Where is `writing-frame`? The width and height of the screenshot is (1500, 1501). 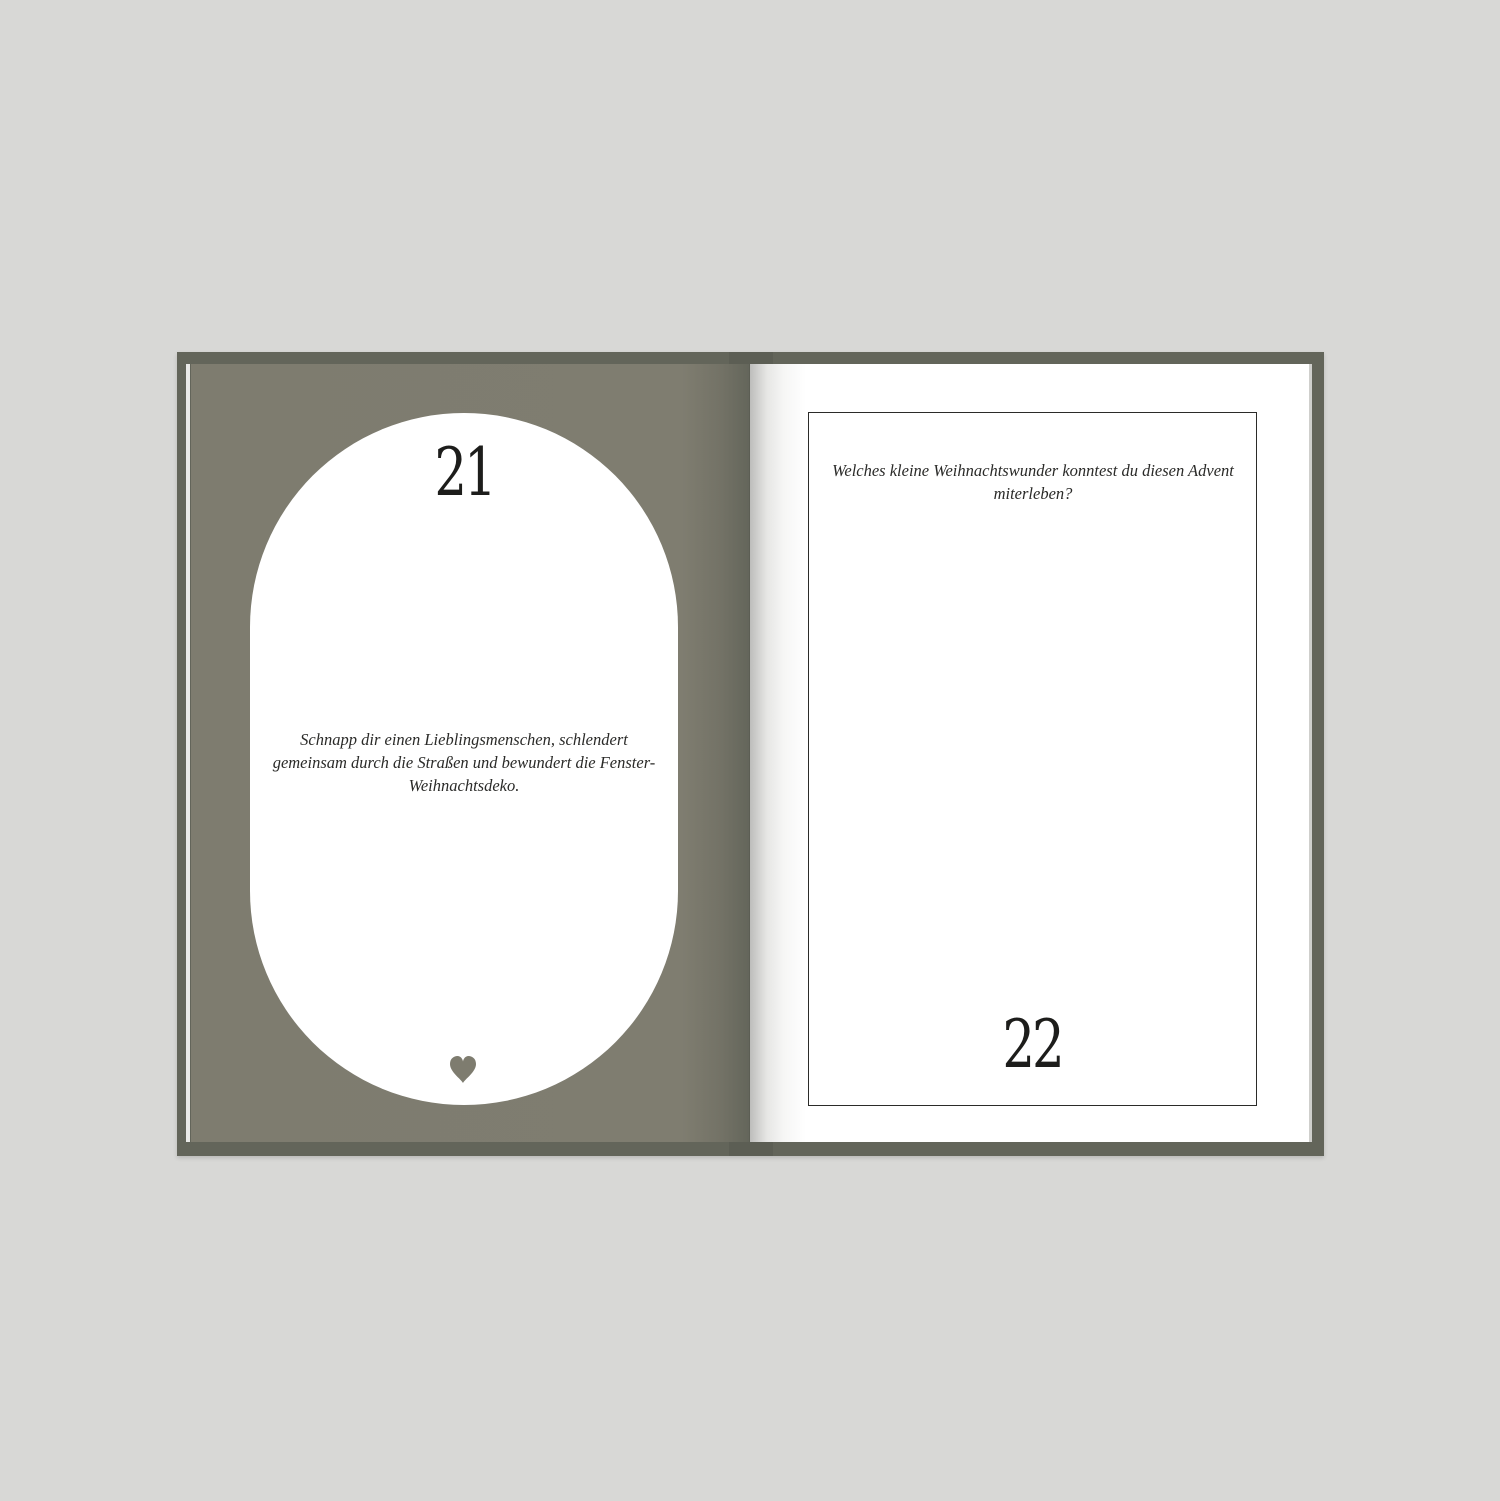 writing-frame is located at coordinates (1032, 759).